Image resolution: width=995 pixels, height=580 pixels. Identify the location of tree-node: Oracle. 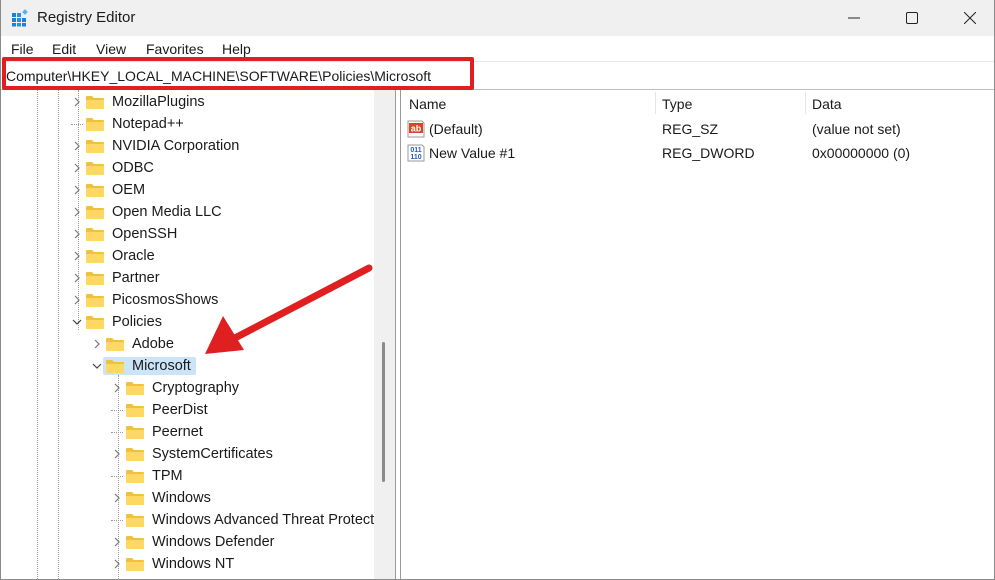
(114, 256).